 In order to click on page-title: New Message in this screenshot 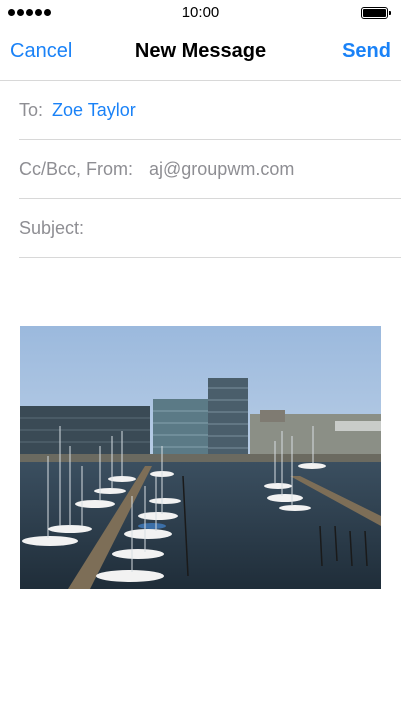, I will do `click(200, 51)`.